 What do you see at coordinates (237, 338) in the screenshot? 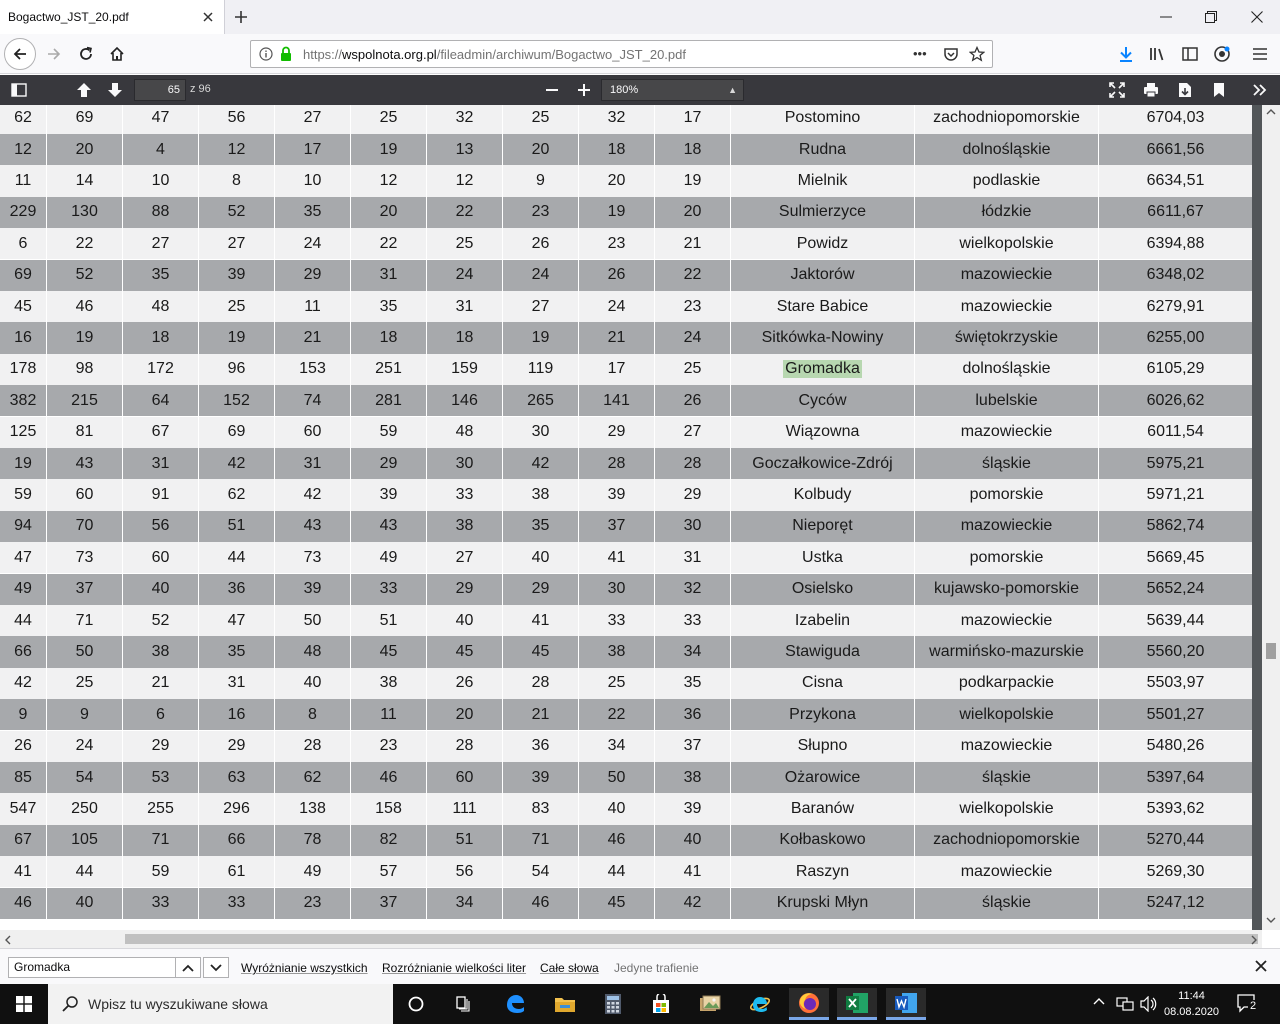
I see `rank-cell: 19` at bounding box center [237, 338].